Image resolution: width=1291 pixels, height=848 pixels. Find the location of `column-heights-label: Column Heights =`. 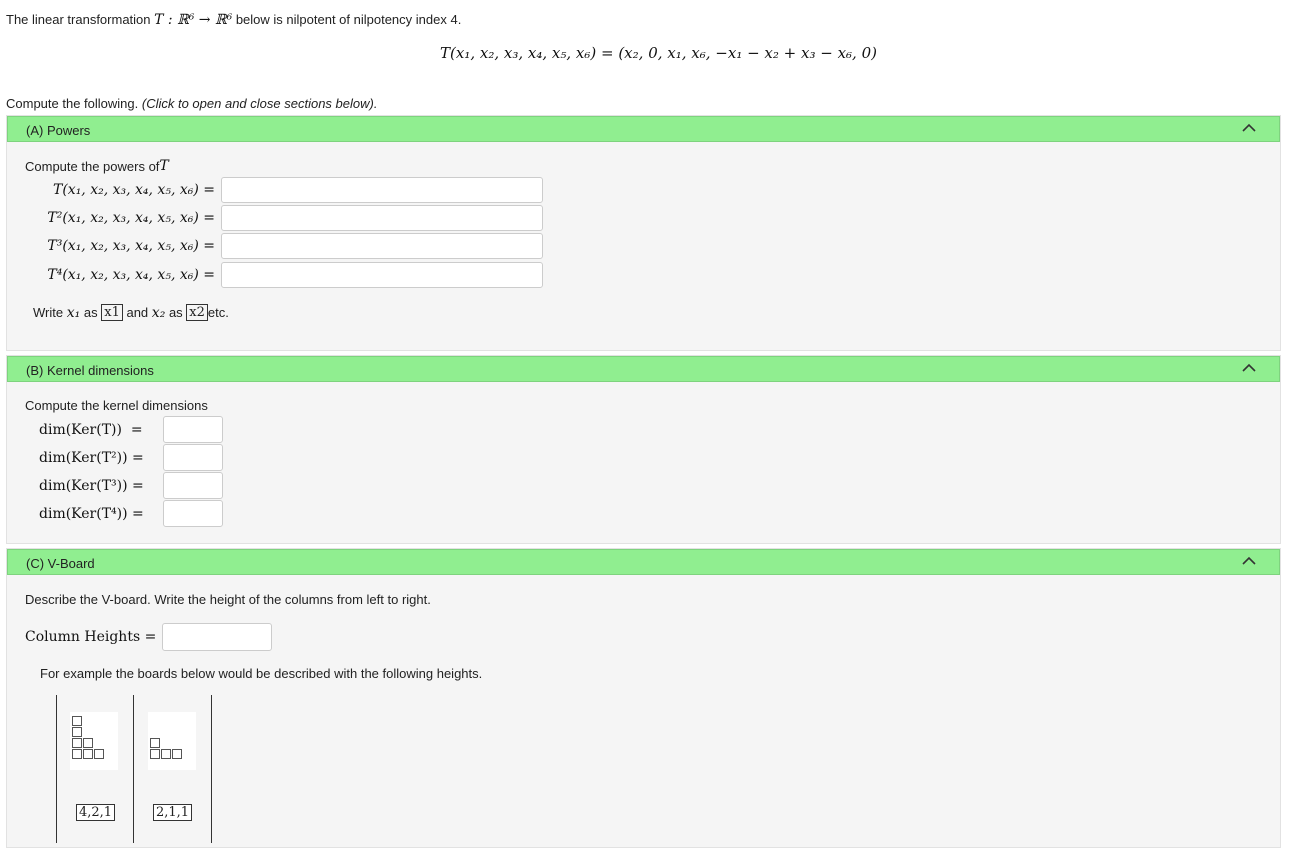

column-heights-label: Column Heights = is located at coordinates (91, 637).